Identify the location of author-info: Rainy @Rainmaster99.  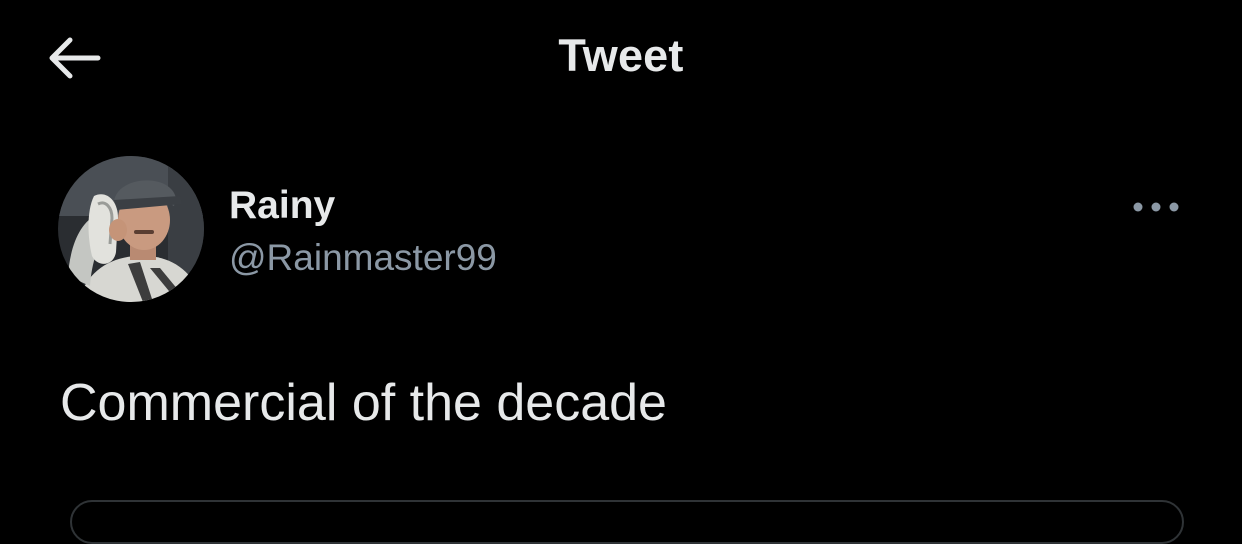
(363, 232).